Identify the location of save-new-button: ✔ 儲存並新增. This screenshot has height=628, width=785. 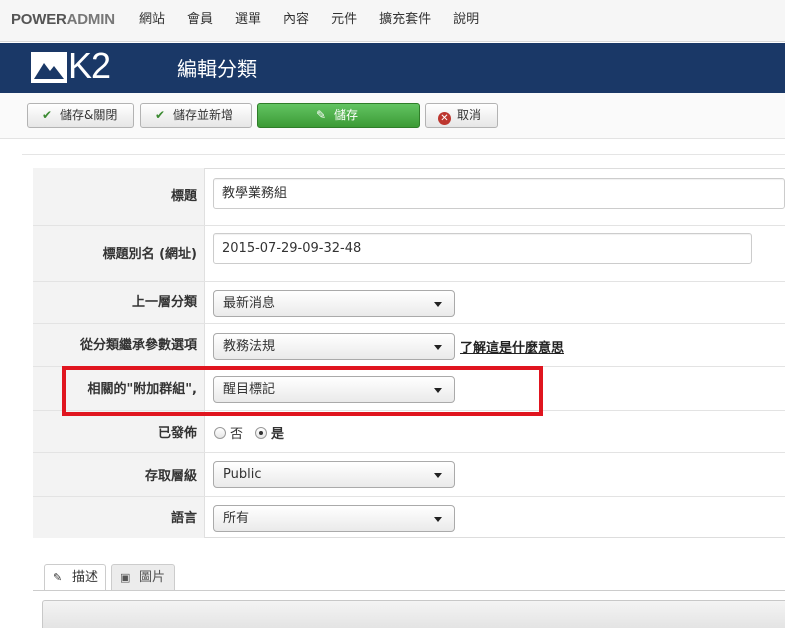
(196, 115).